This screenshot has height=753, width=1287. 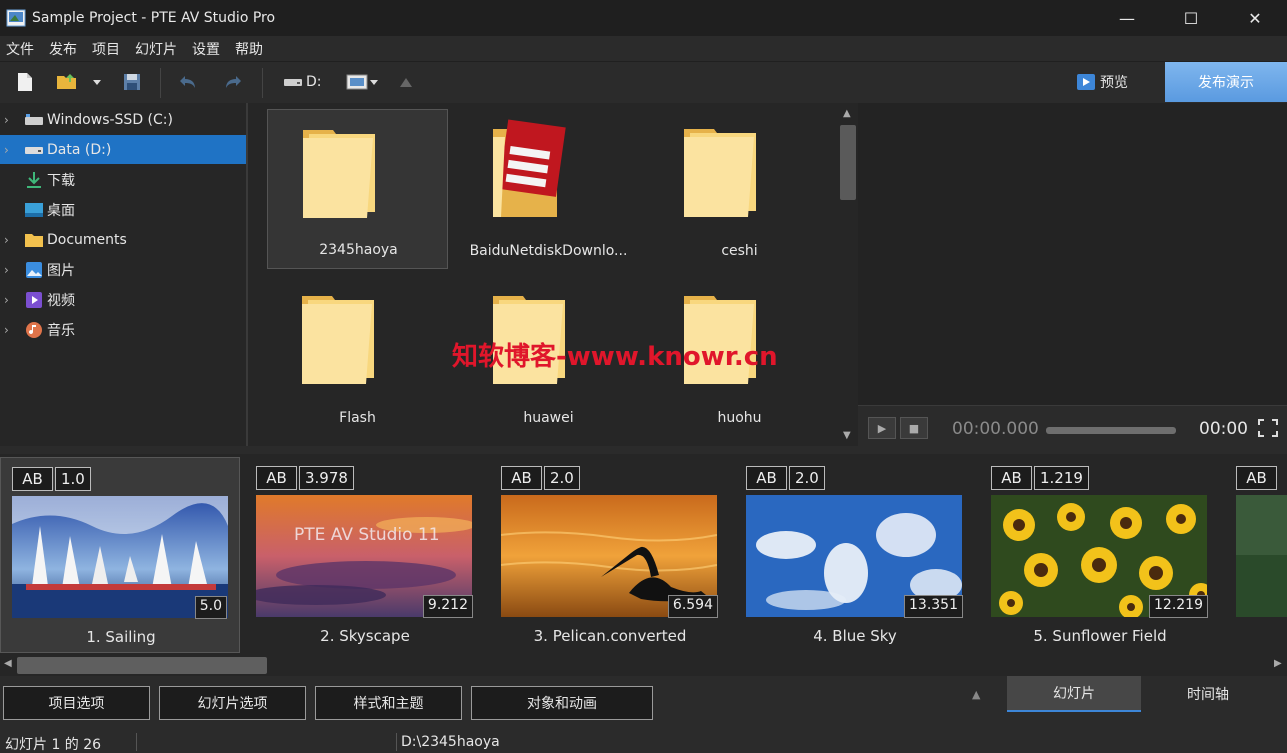 I want to click on file-tile-ceshi: ceshi, so click(x=739, y=189).